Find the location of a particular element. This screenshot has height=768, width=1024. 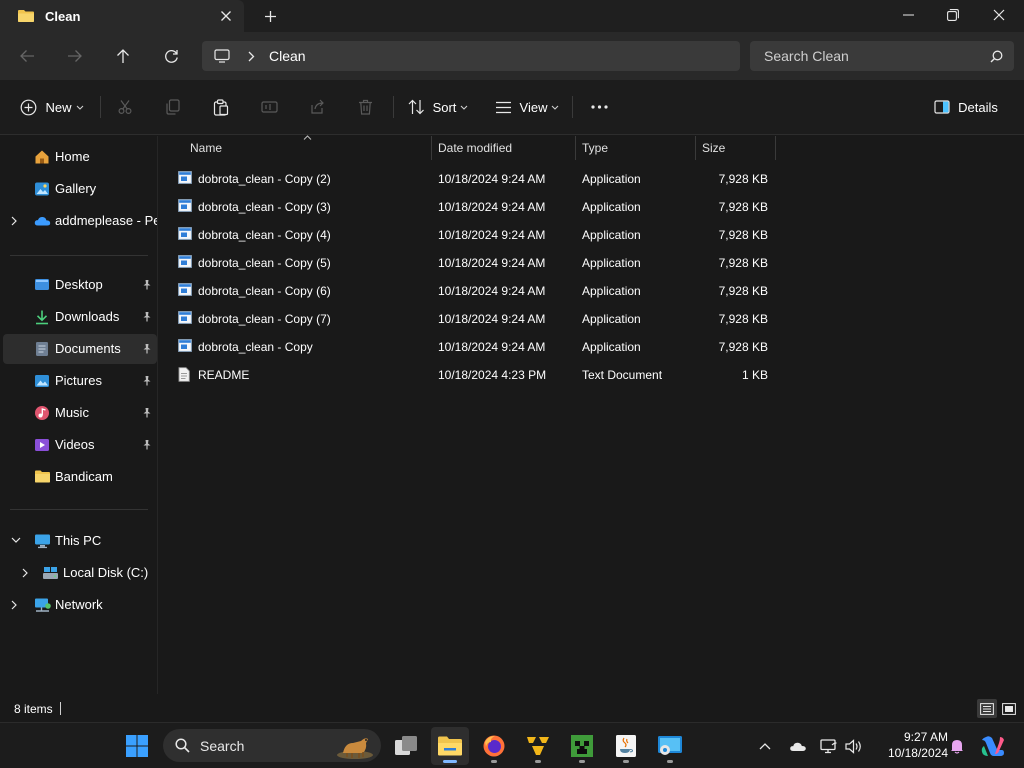

sidebar-item-downloads: Downloads is located at coordinates (80, 317).